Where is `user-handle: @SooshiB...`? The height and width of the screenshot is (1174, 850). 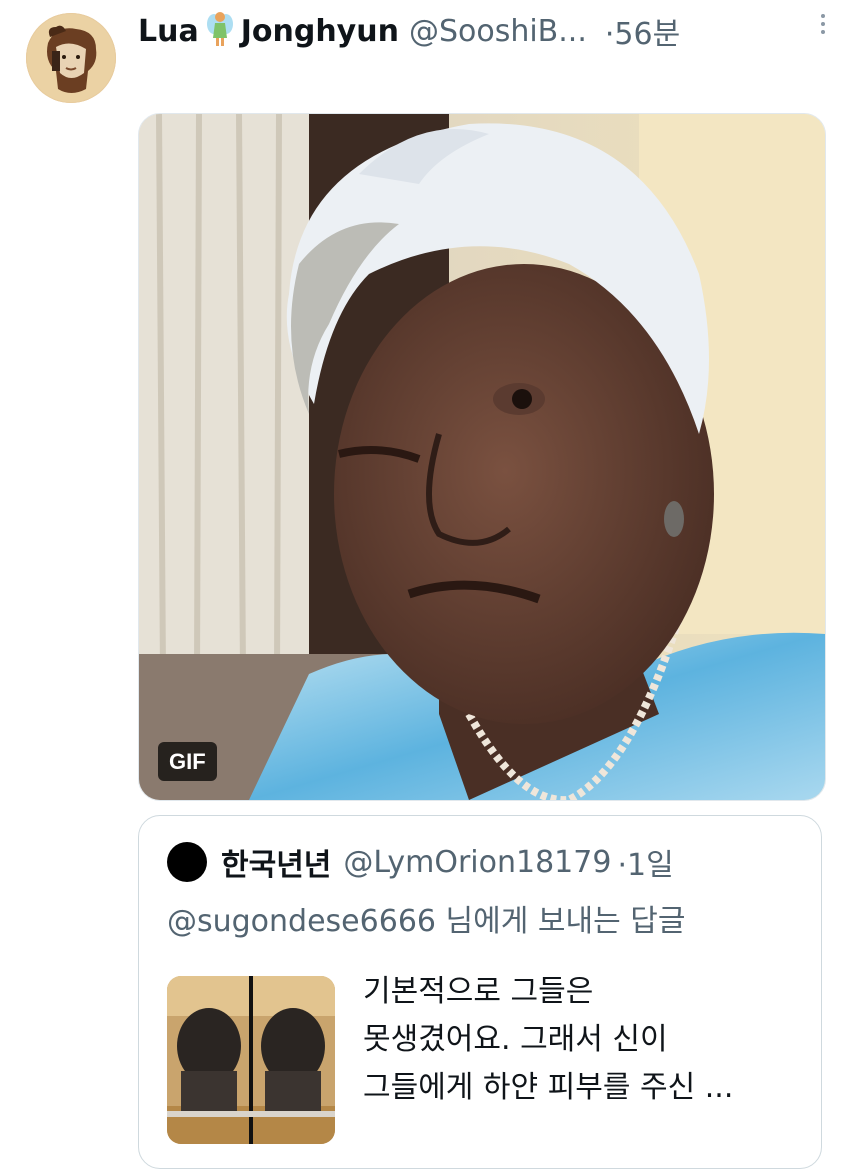
user-handle: @SooshiB... is located at coordinates (498, 31).